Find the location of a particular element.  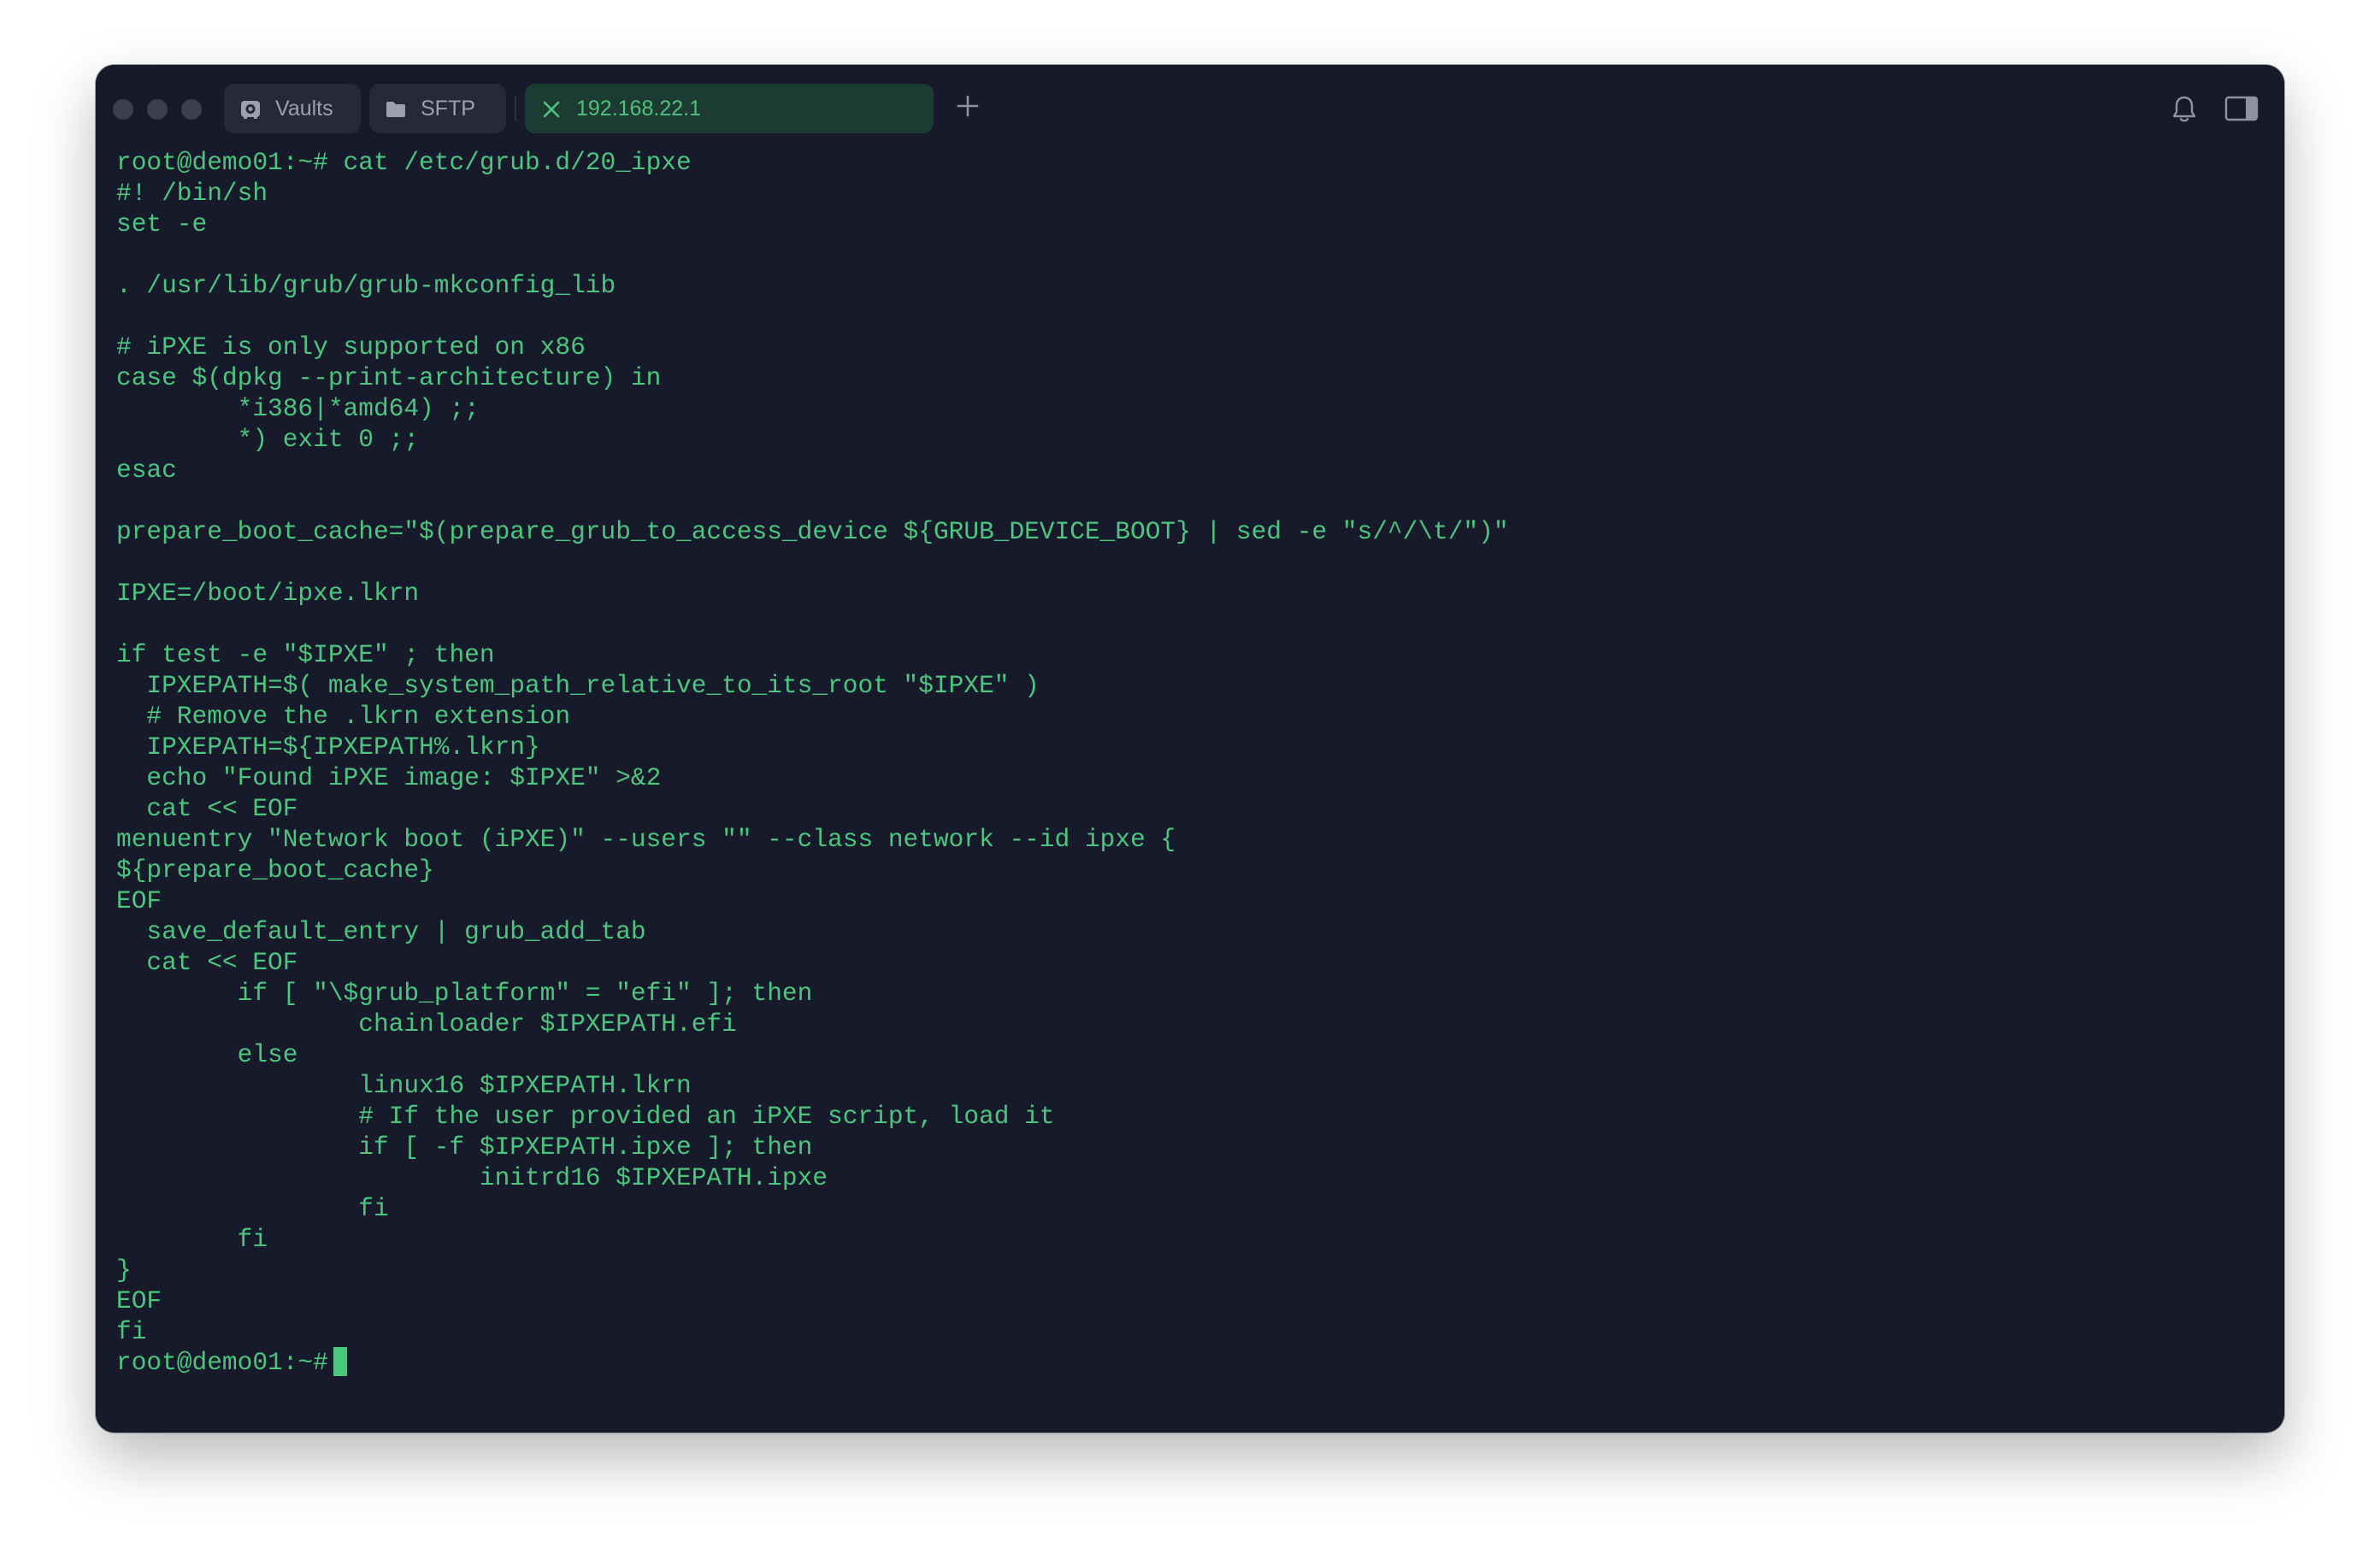

tab-sftp: SFTP is located at coordinates (438, 108).